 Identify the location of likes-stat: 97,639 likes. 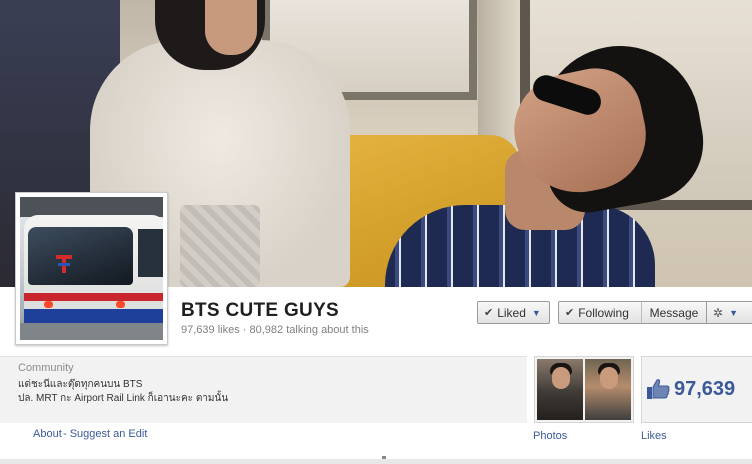
(210, 330).